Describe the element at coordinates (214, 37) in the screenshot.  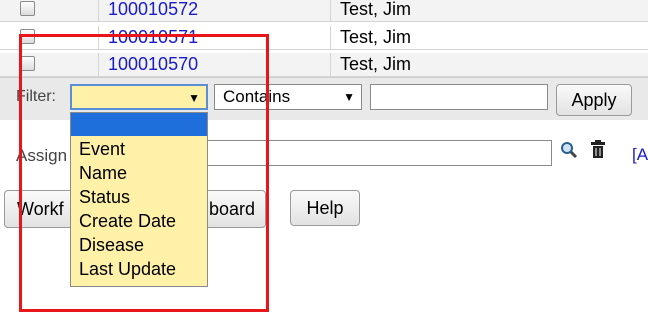
I see `id-cell: 100010571` at that location.